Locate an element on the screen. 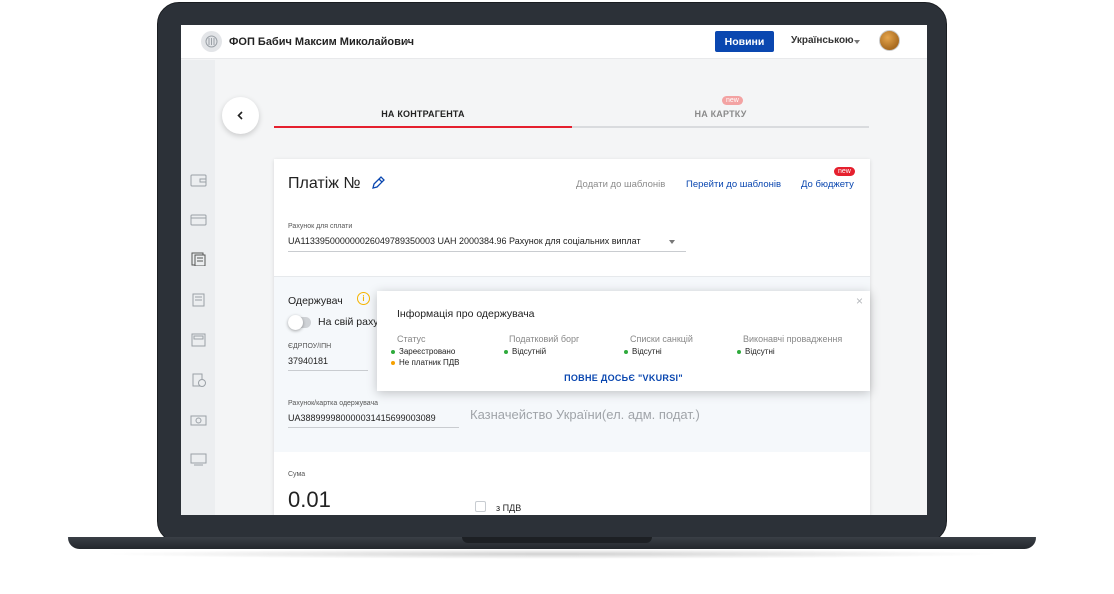 The height and width of the screenshot is (594, 1114). edrpou-underline is located at coordinates (328, 370).